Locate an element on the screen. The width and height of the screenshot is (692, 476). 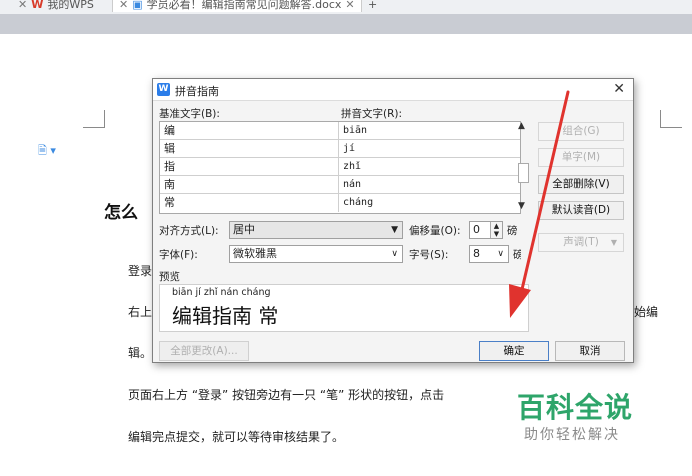
ok-button: 确定 is located at coordinates (514, 351).